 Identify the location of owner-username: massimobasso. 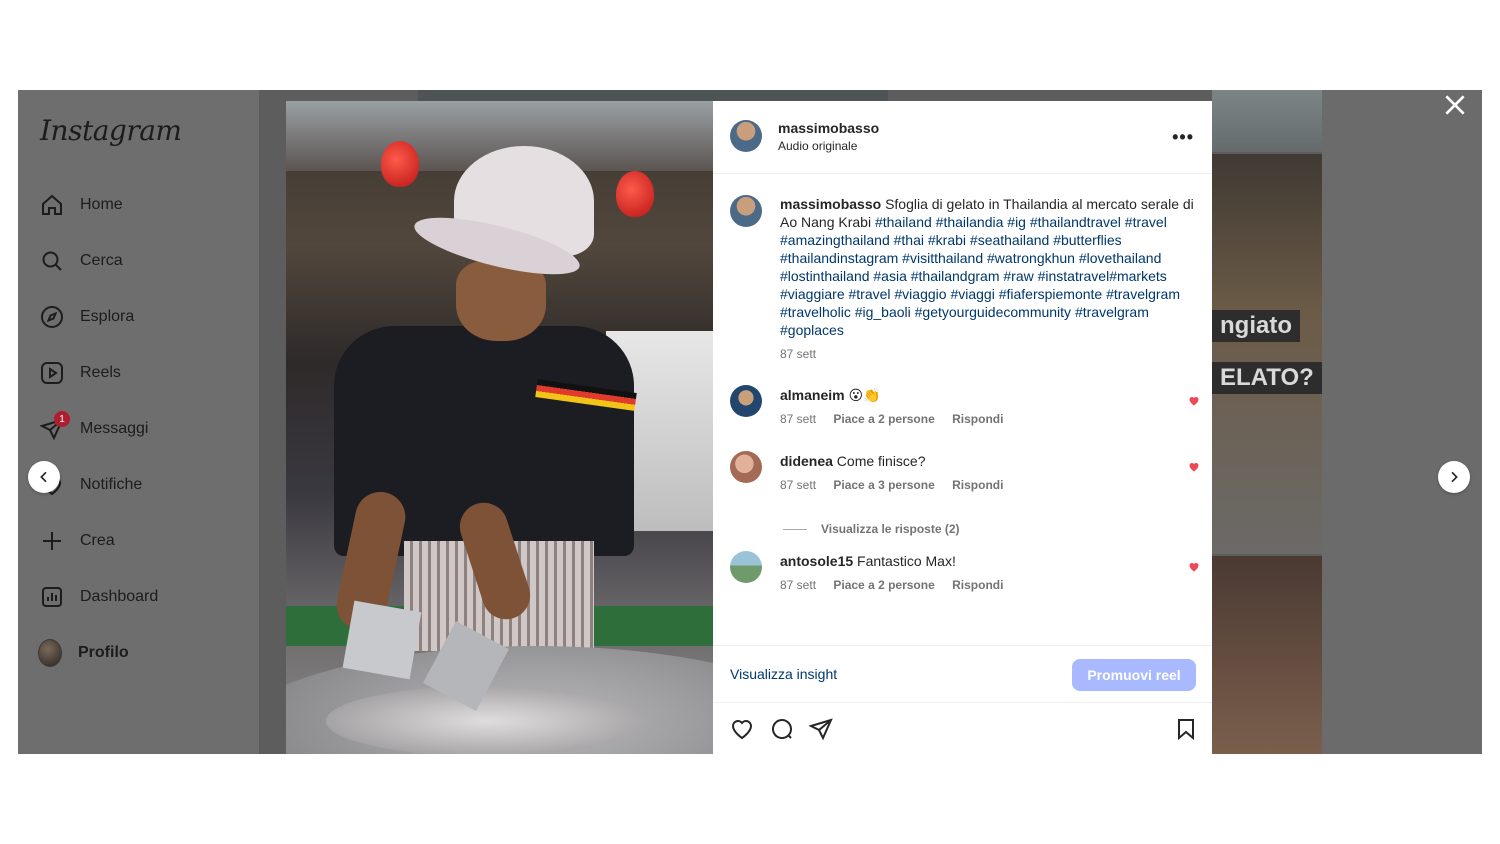
(828, 128).